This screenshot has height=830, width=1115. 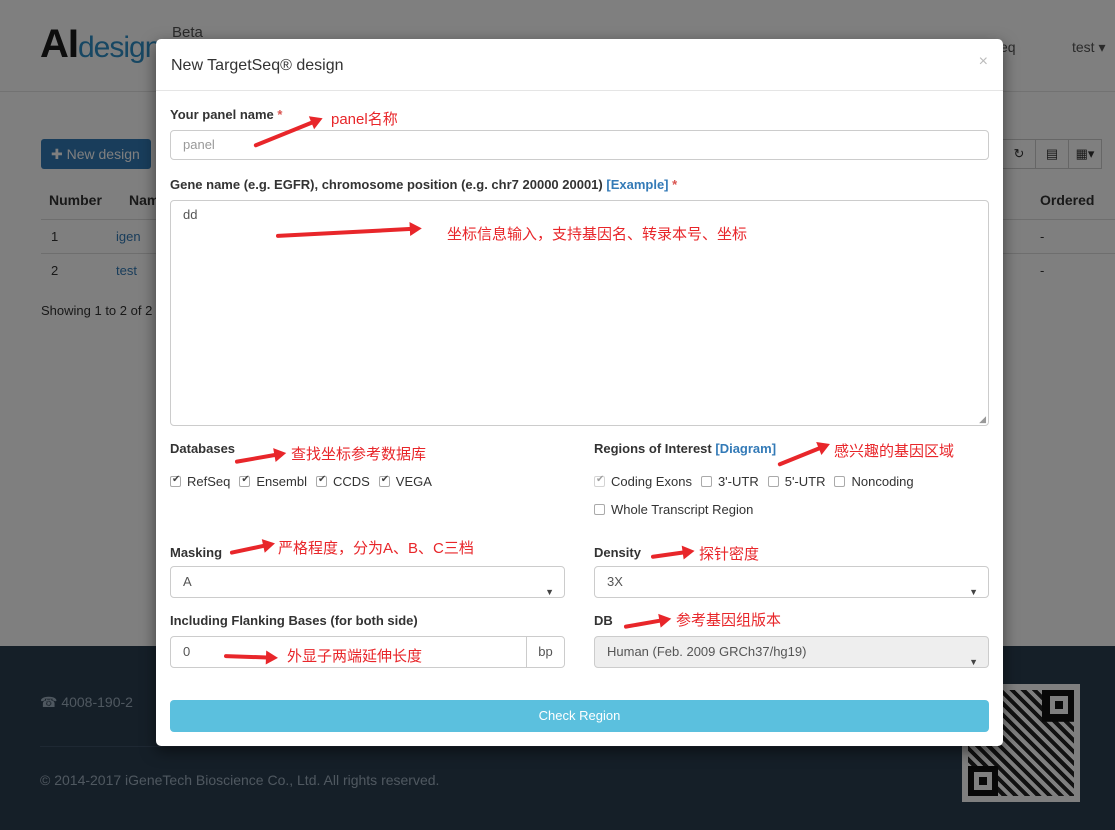 What do you see at coordinates (678, 509) in the screenshot?
I see `whole-transcript-checkbox: Whole Transcript Region` at bounding box center [678, 509].